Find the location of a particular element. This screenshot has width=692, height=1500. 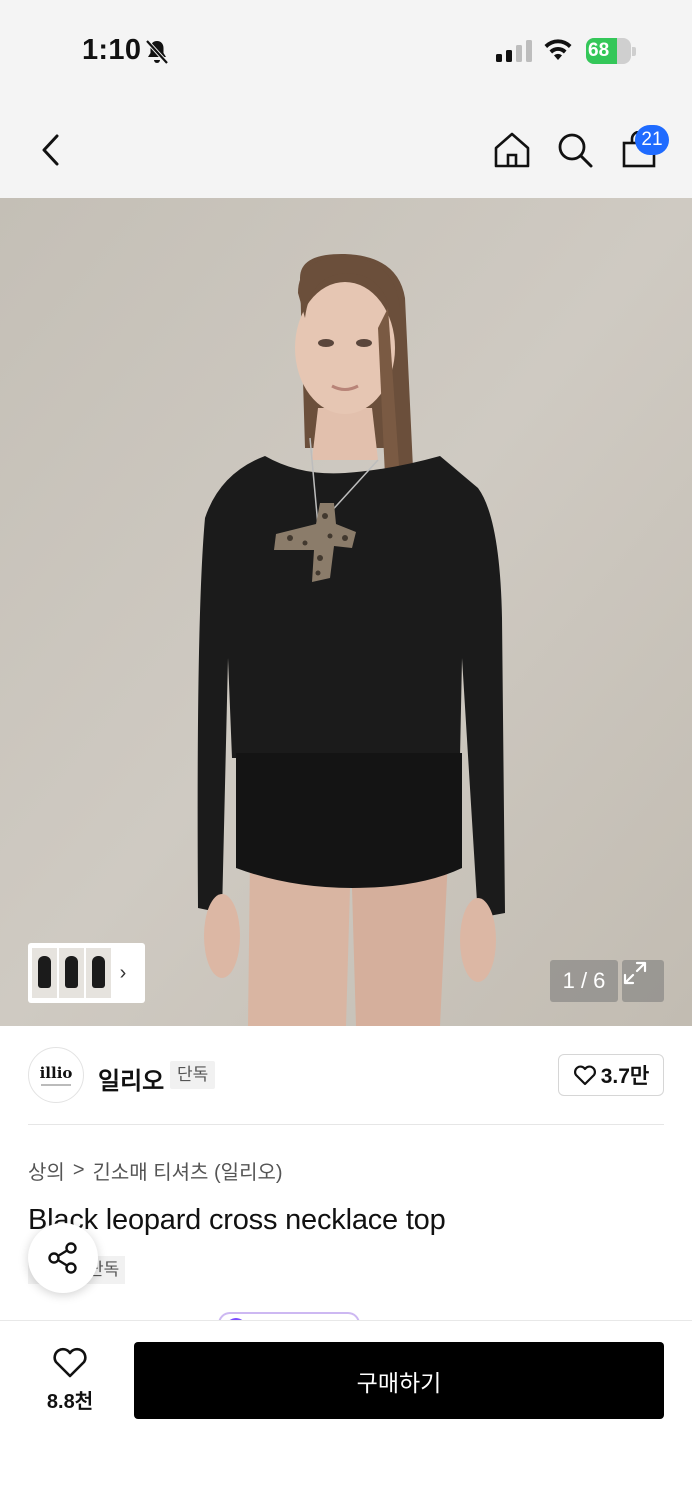

brand-like-button: 3.7만 is located at coordinates (611, 1075).